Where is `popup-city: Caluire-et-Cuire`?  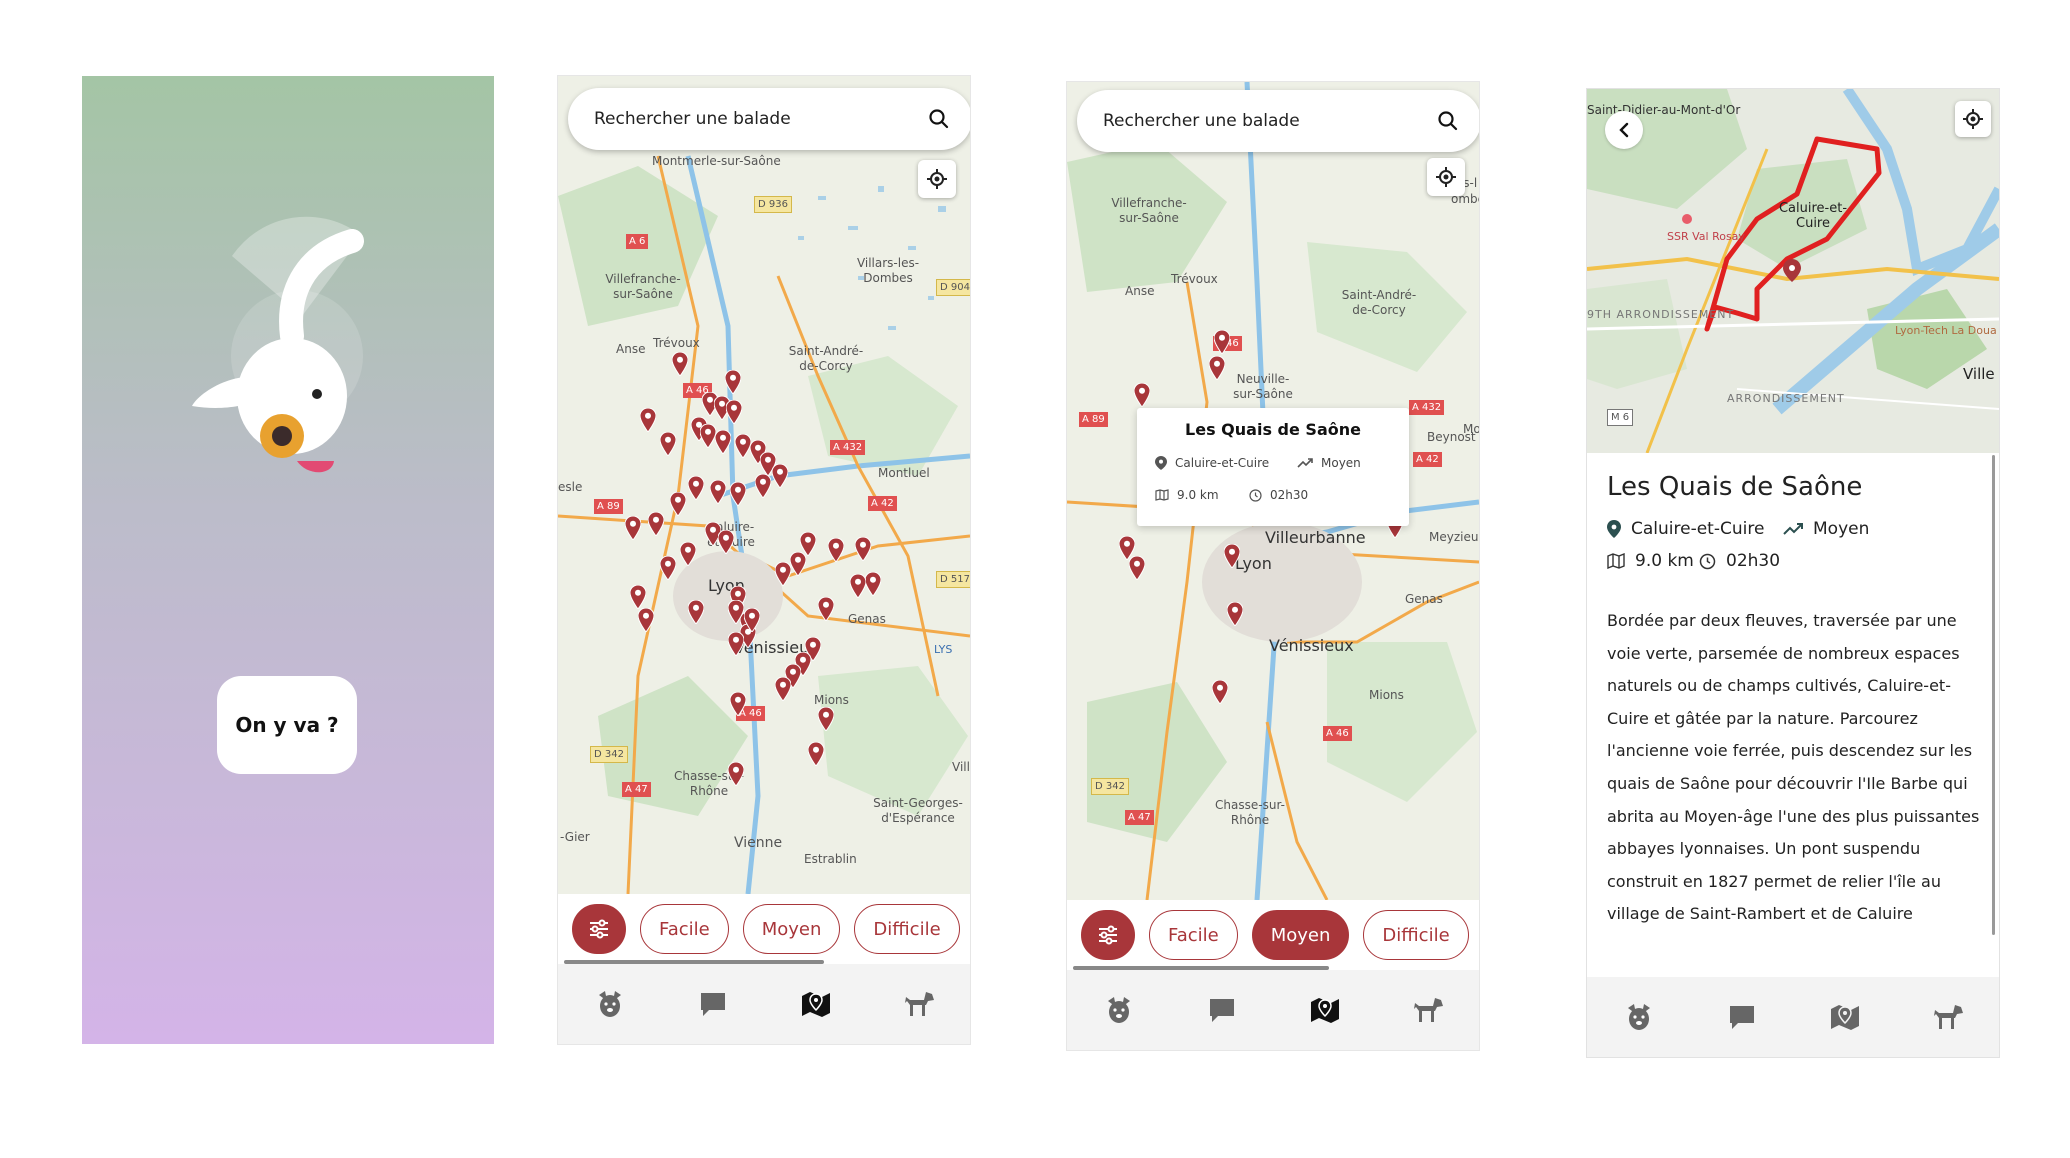
popup-city: Caluire-et-Cuire is located at coordinates (1212, 463).